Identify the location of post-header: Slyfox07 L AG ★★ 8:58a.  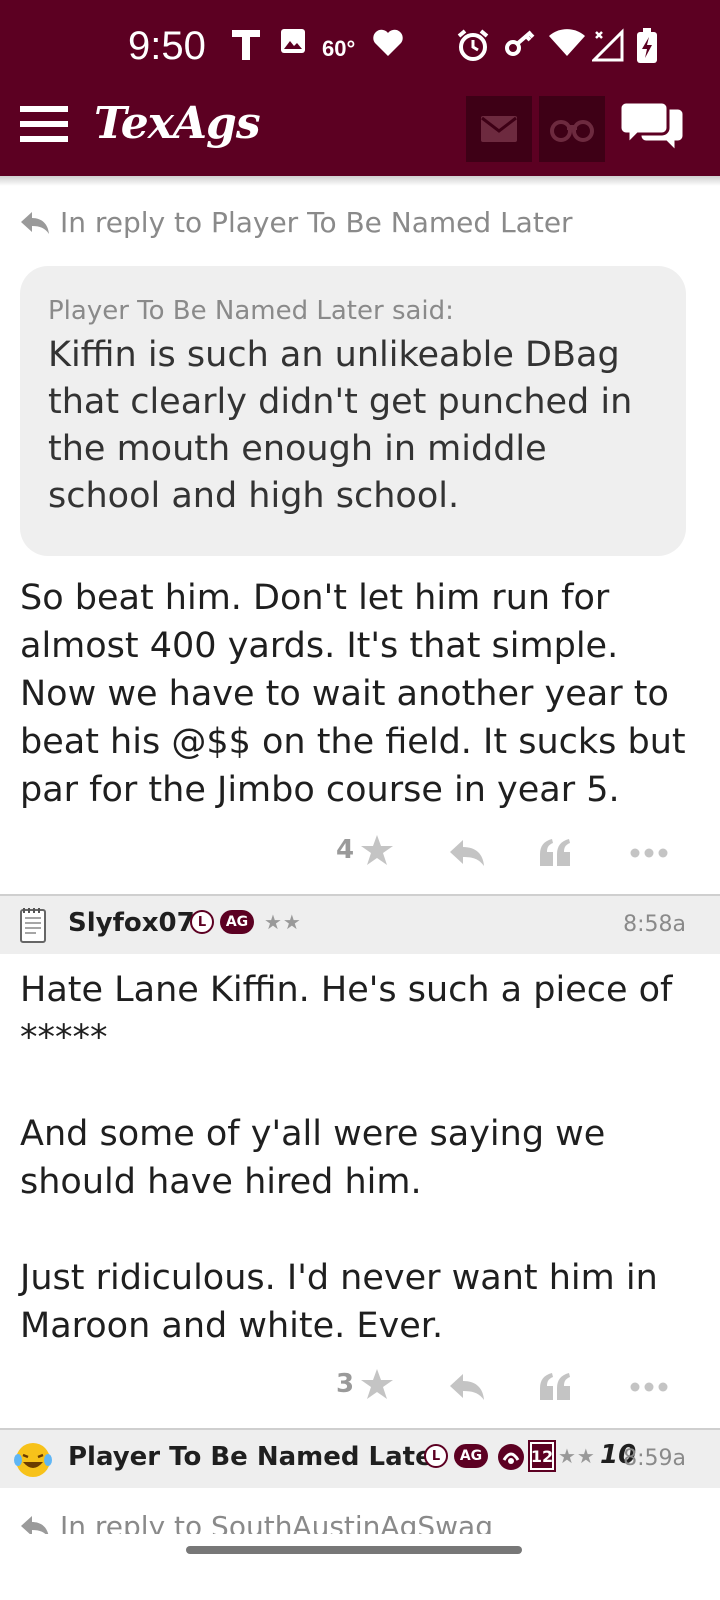
(360, 925).